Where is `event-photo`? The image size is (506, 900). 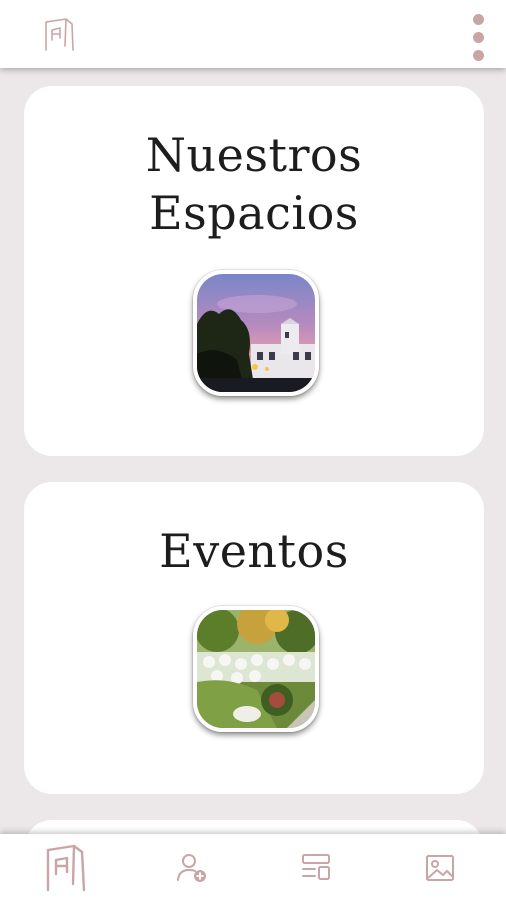 event-photo is located at coordinates (256, 669).